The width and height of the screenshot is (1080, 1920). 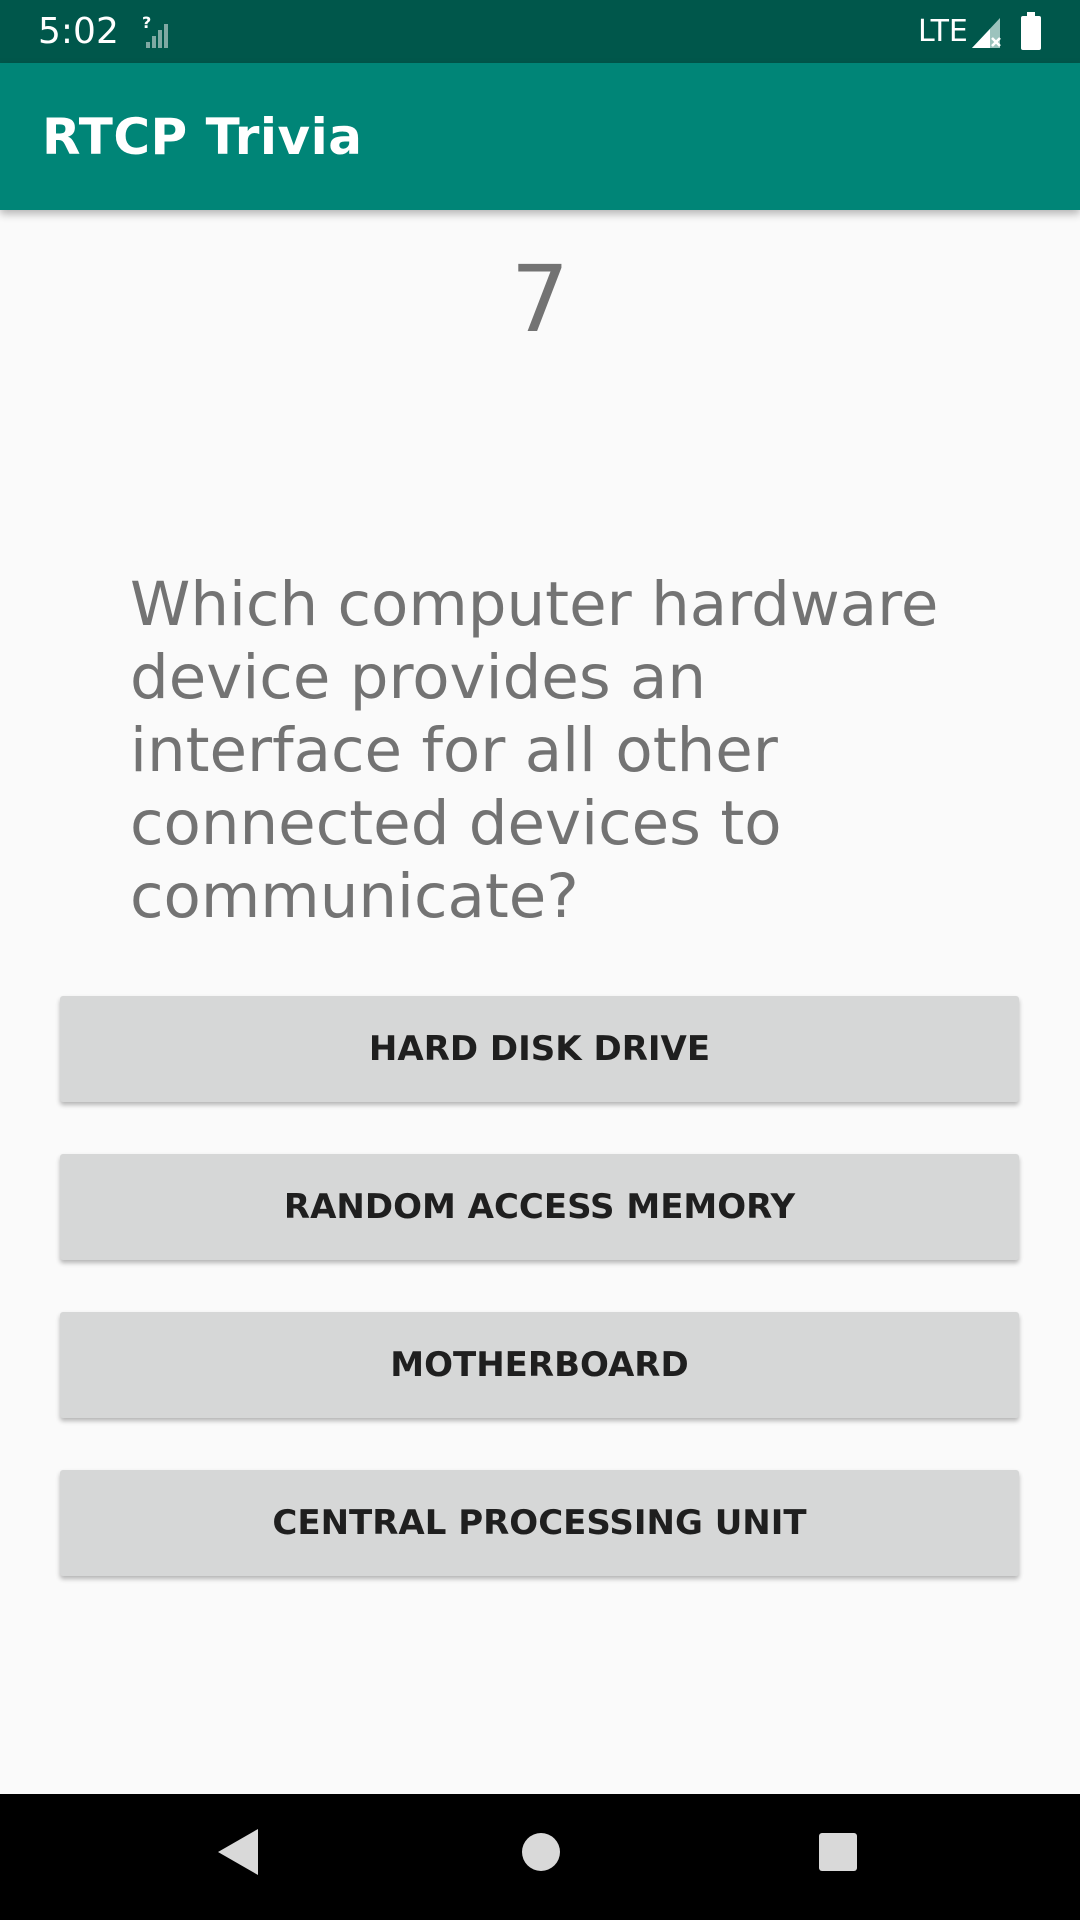 I want to click on signal-unknown-mark: ?, so click(x=146, y=23).